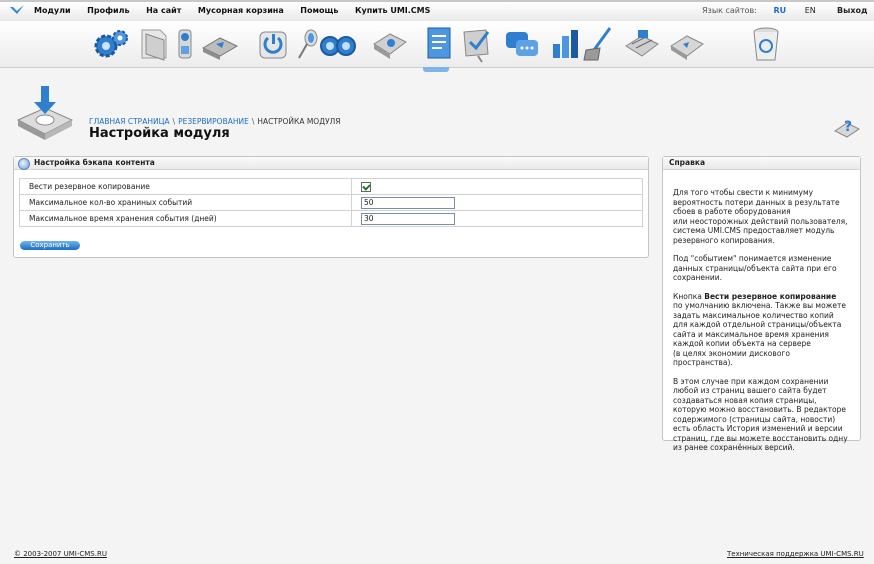 The height and width of the screenshot is (564, 874). I want to click on language-switcher: Язык сайтов: RU EN, so click(759, 10).